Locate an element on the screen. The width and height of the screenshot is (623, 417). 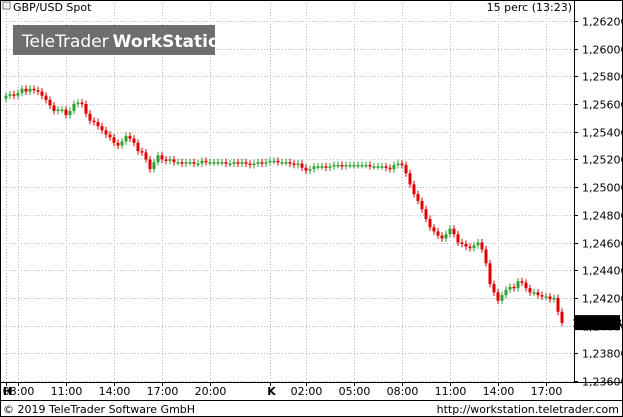
website-link: http://workstation.teletrader.com is located at coordinates (528, 409).